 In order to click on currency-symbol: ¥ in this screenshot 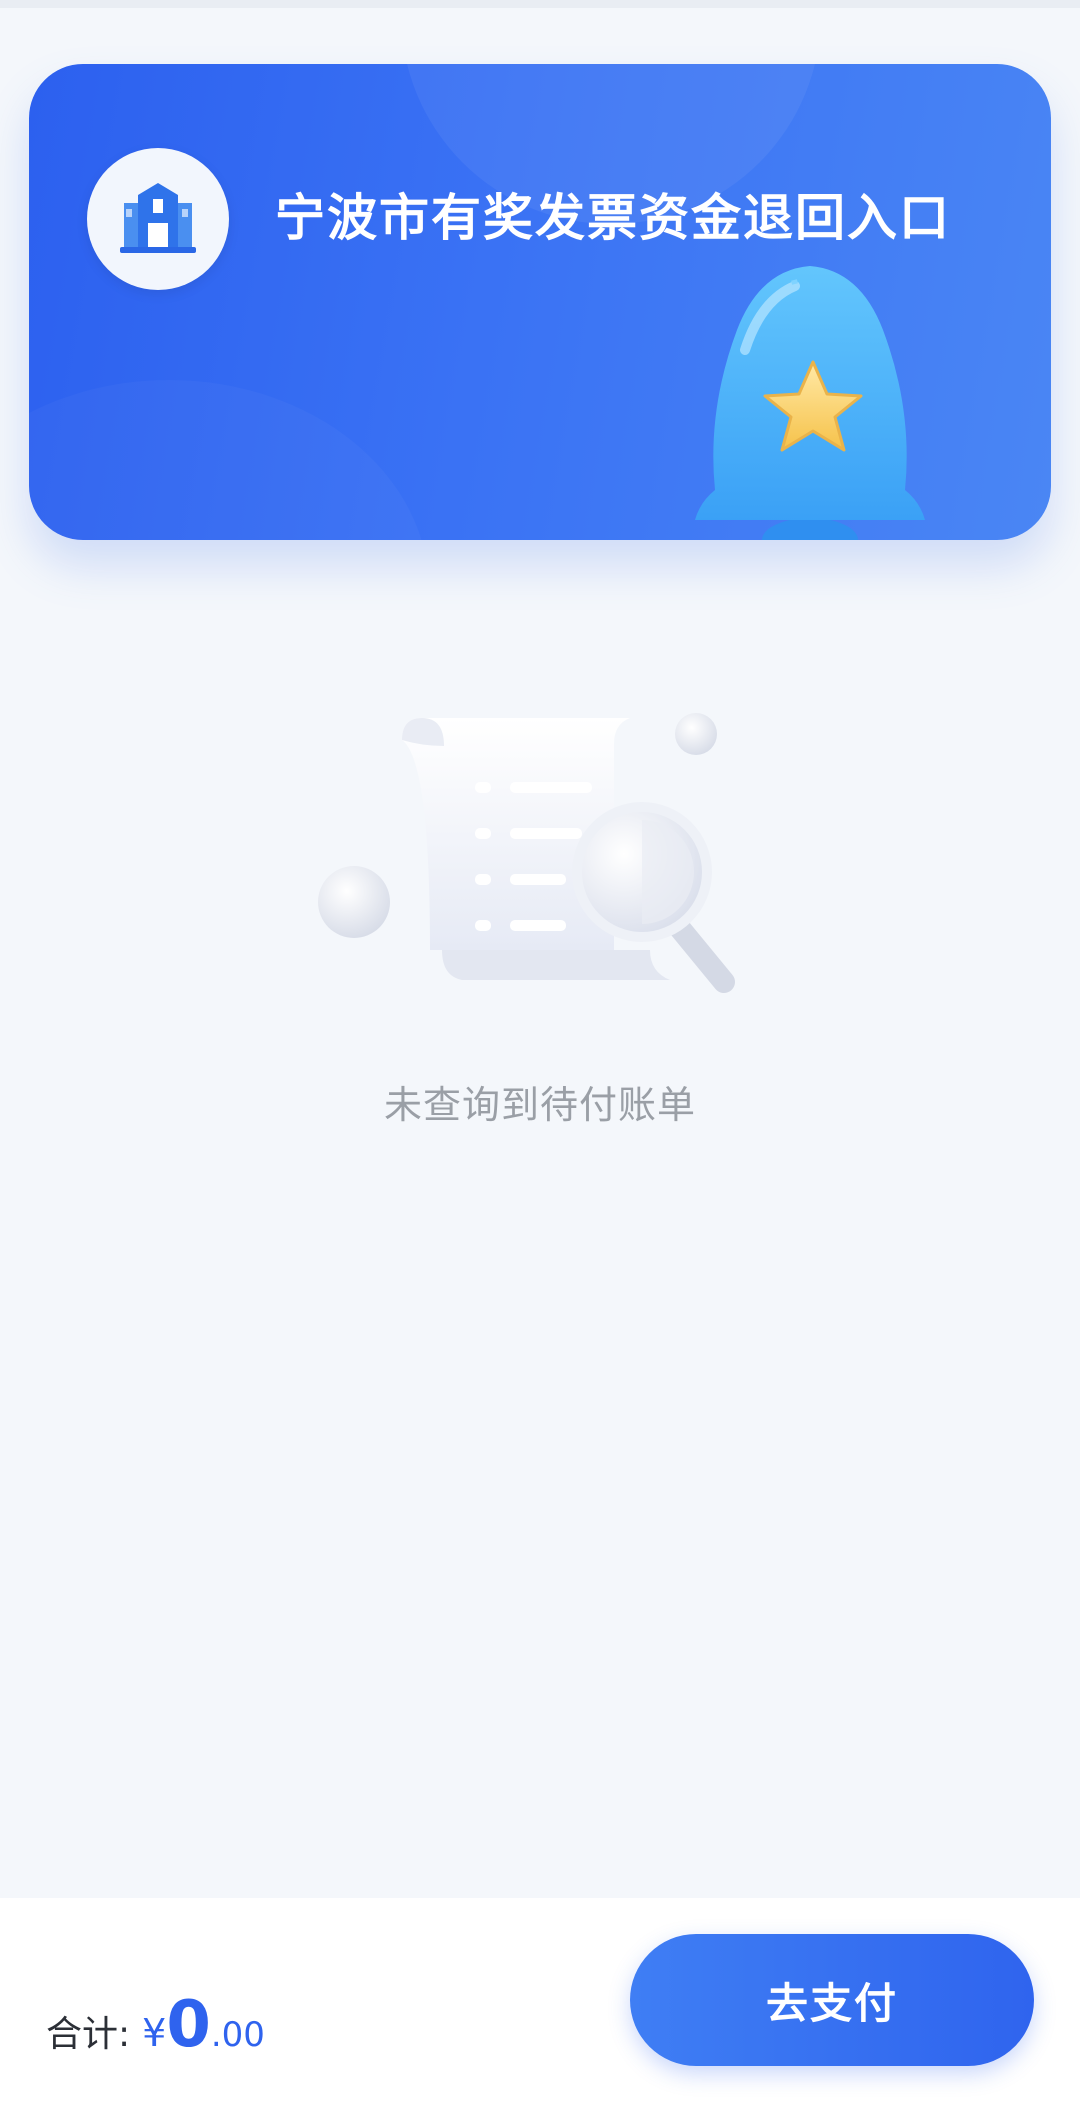, I will do `click(154, 2033)`.